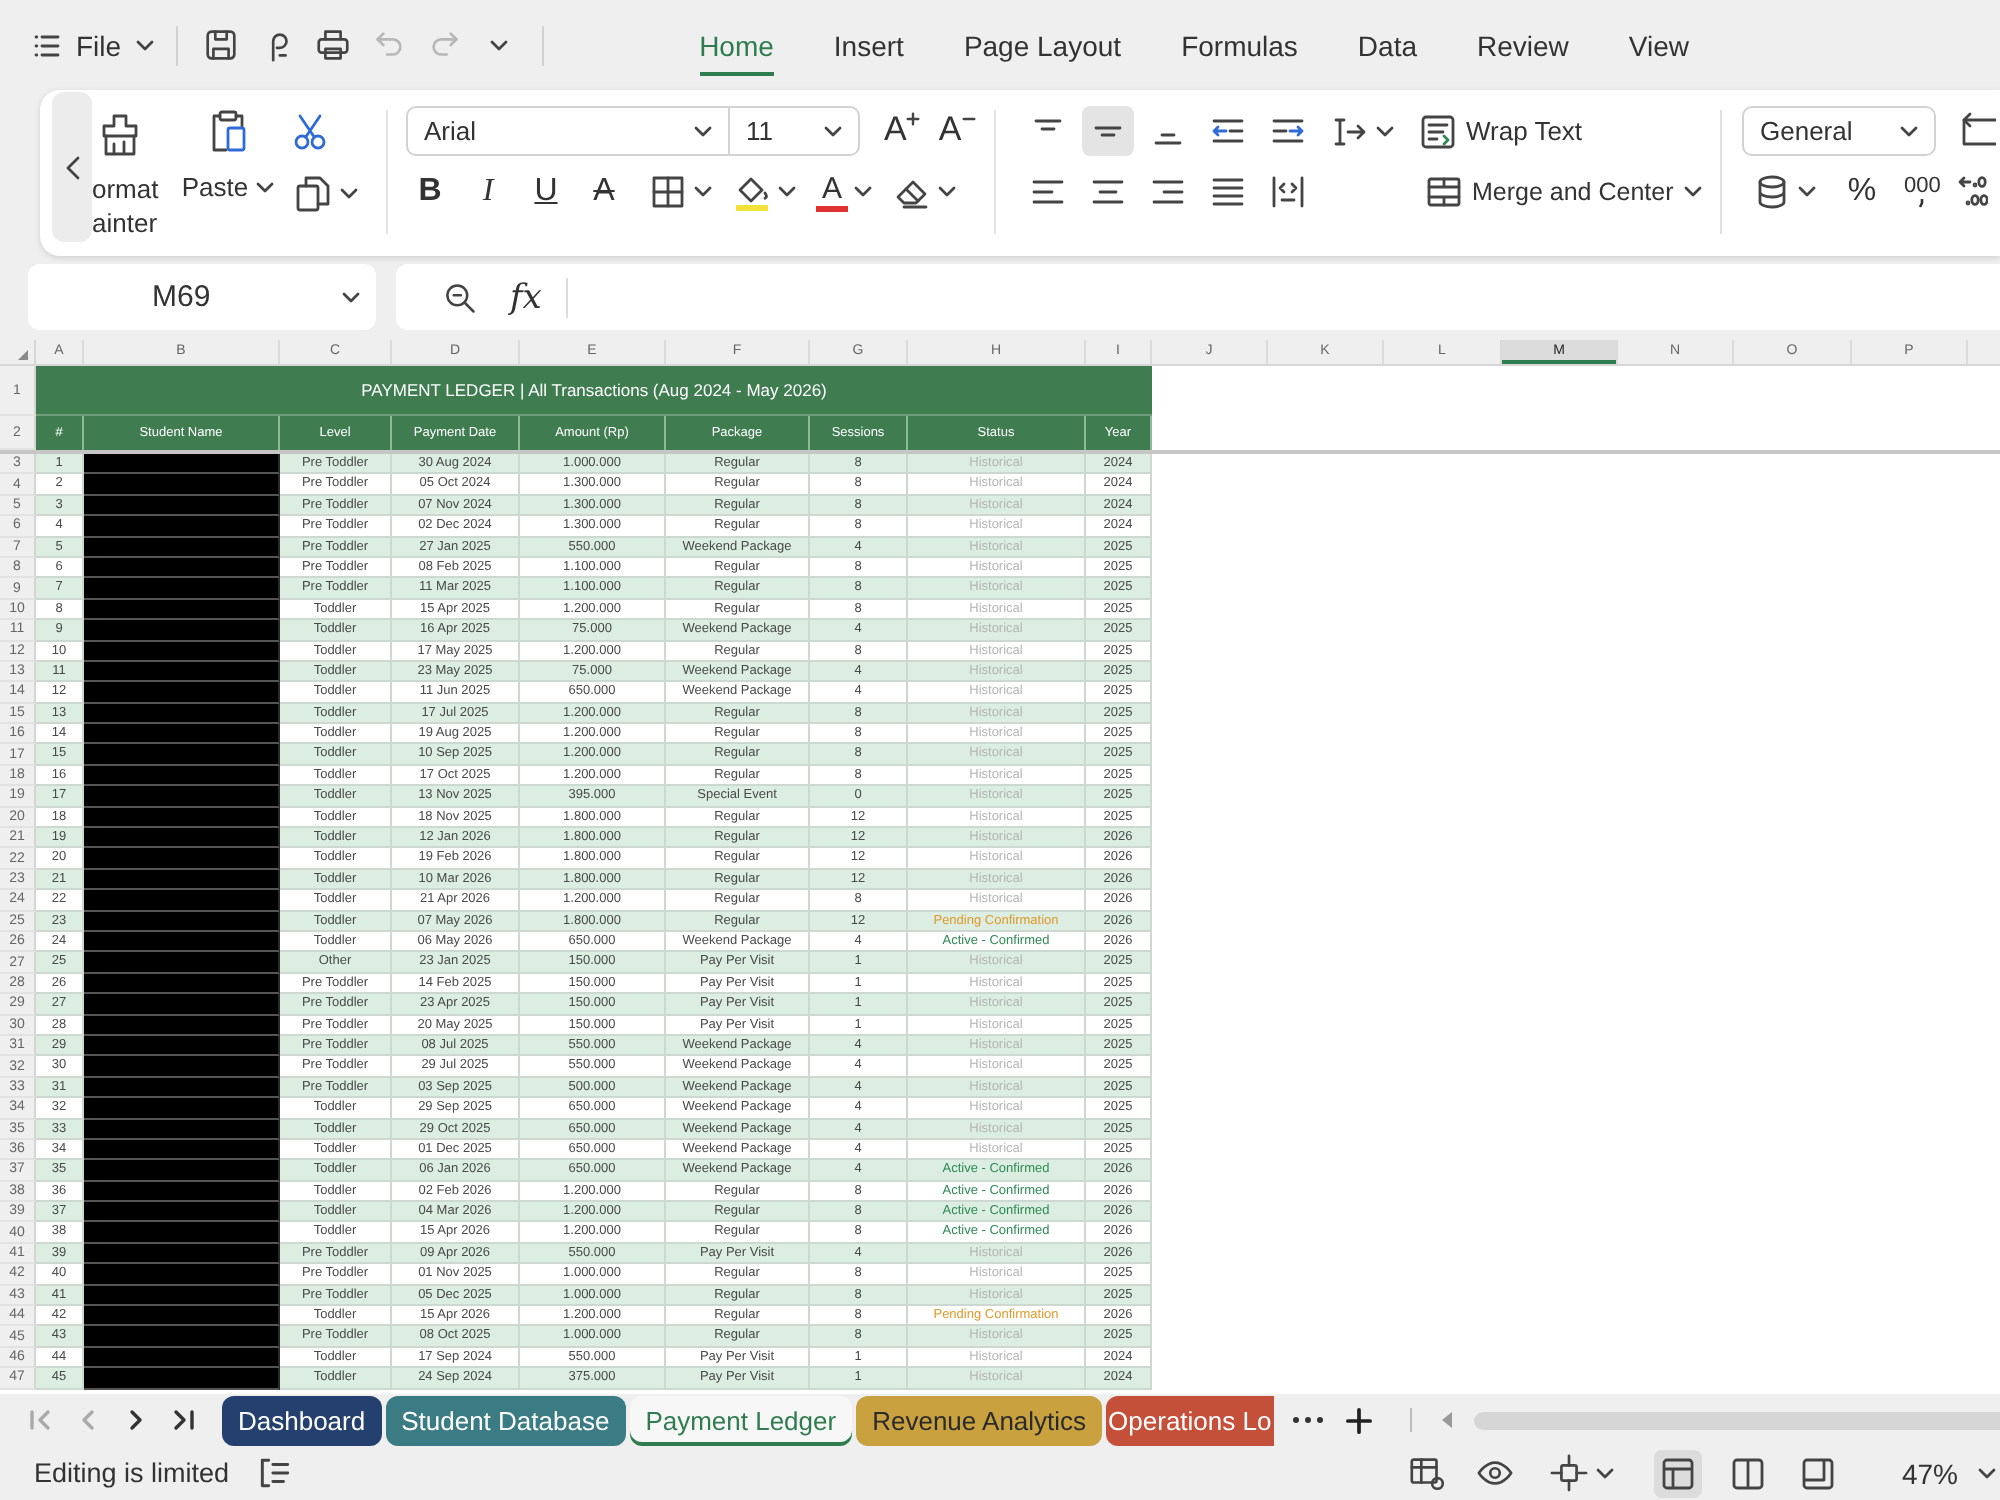 The image size is (2000, 1500). What do you see at coordinates (1922, 192) in the screenshot?
I see `thousands-button: 000` at bounding box center [1922, 192].